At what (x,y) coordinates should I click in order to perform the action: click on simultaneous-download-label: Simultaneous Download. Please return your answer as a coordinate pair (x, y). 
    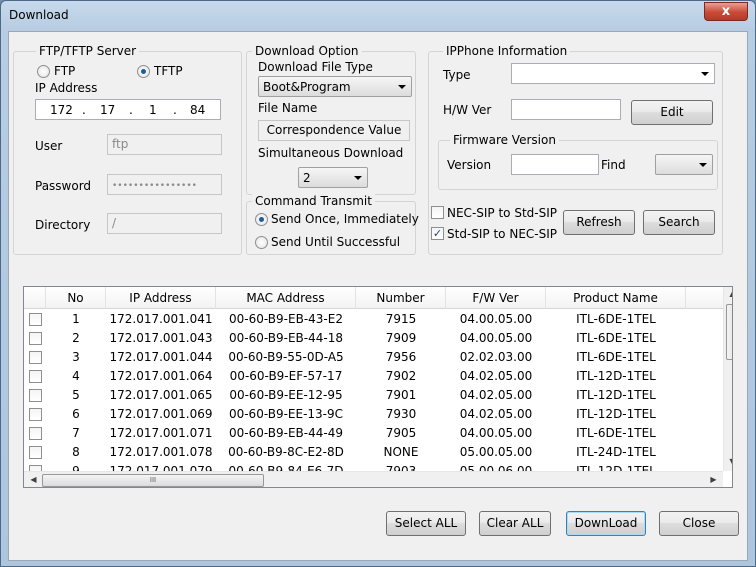
    Looking at the image, I should click on (331, 153).